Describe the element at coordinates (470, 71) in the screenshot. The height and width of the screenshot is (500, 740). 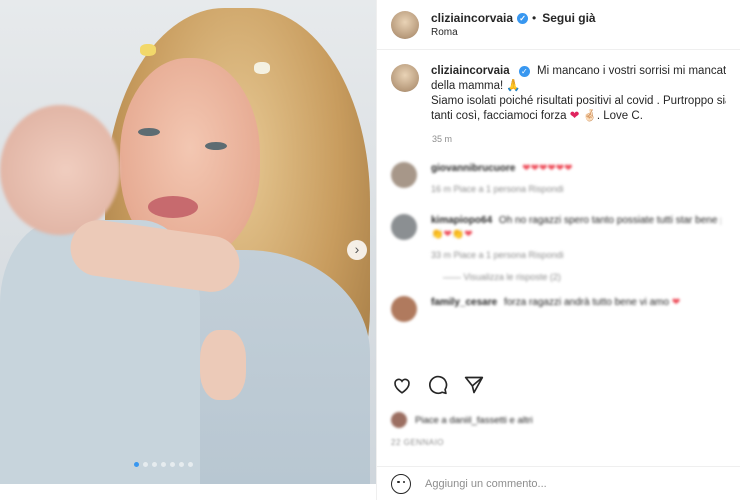
I see `caption-username: cliziaincorvaia` at that location.